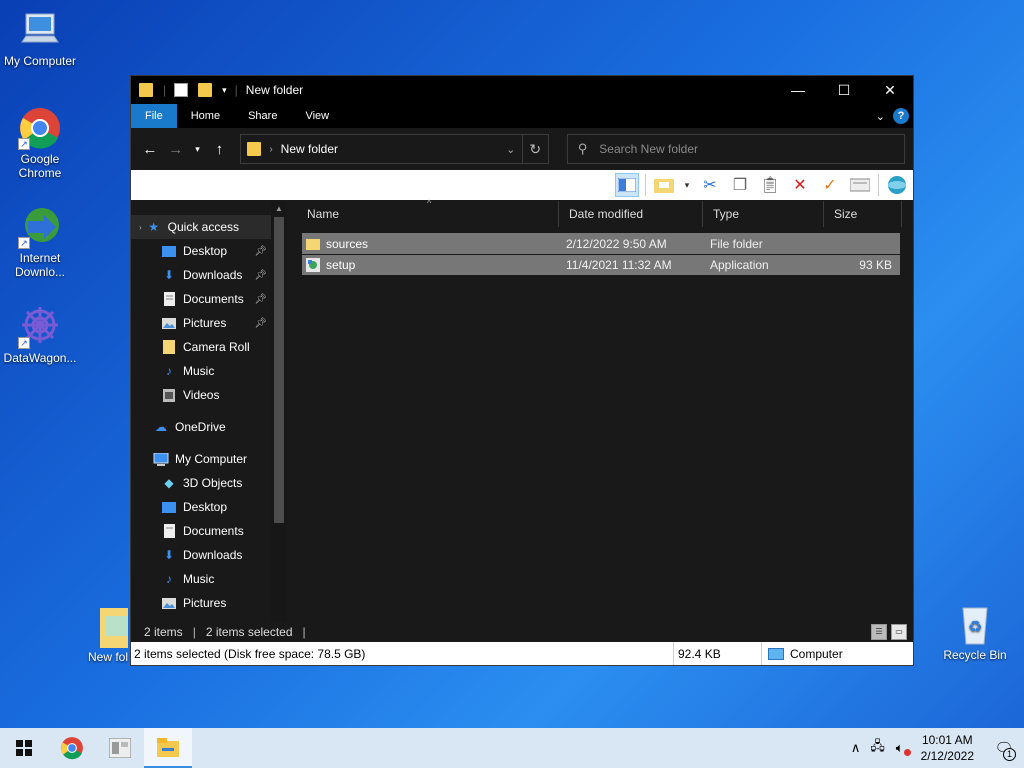  What do you see at coordinates (209, 555) in the screenshot?
I see `nav-downloads-pc: ⬇ Downloads` at bounding box center [209, 555].